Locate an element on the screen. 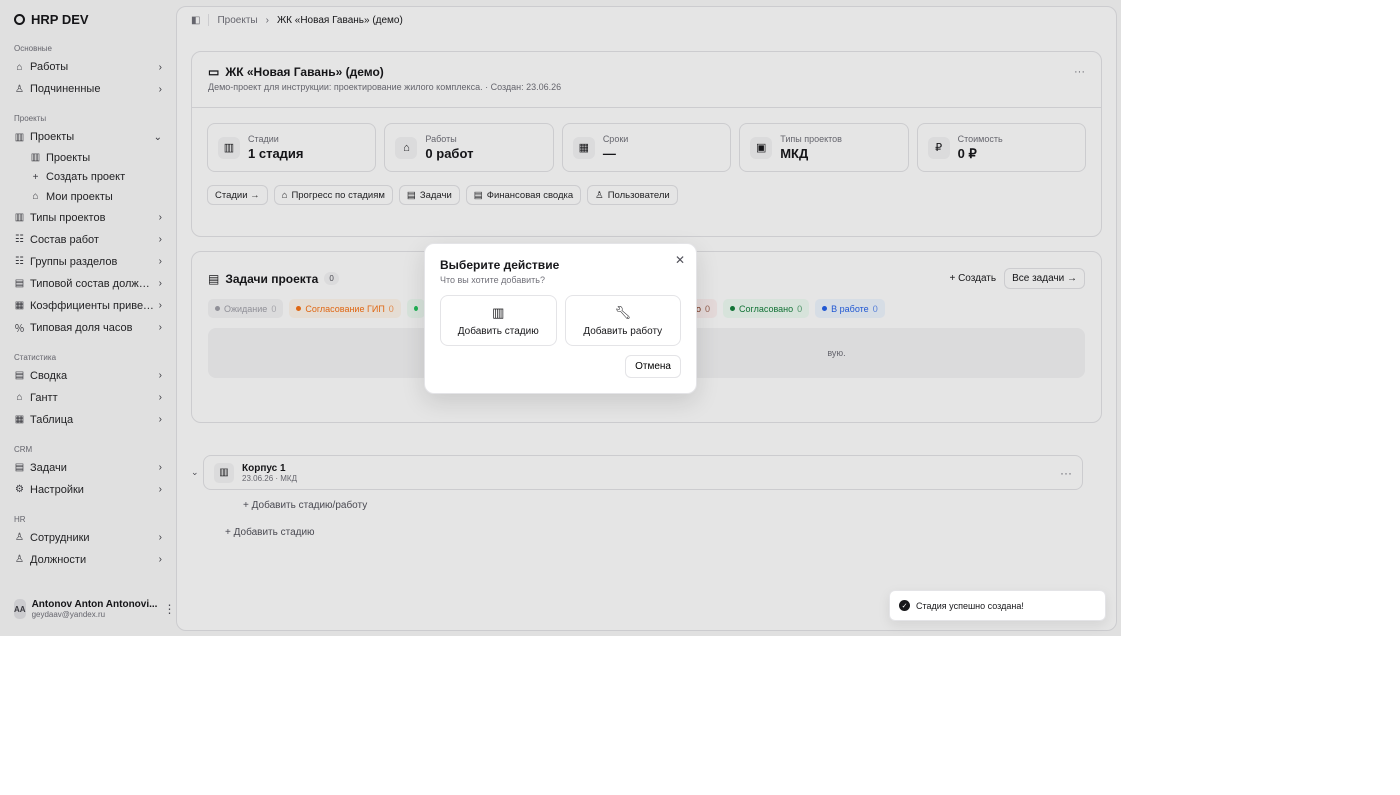  dialog-subtitle: Что вы хотите добавить? is located at coordinates (492, 280).